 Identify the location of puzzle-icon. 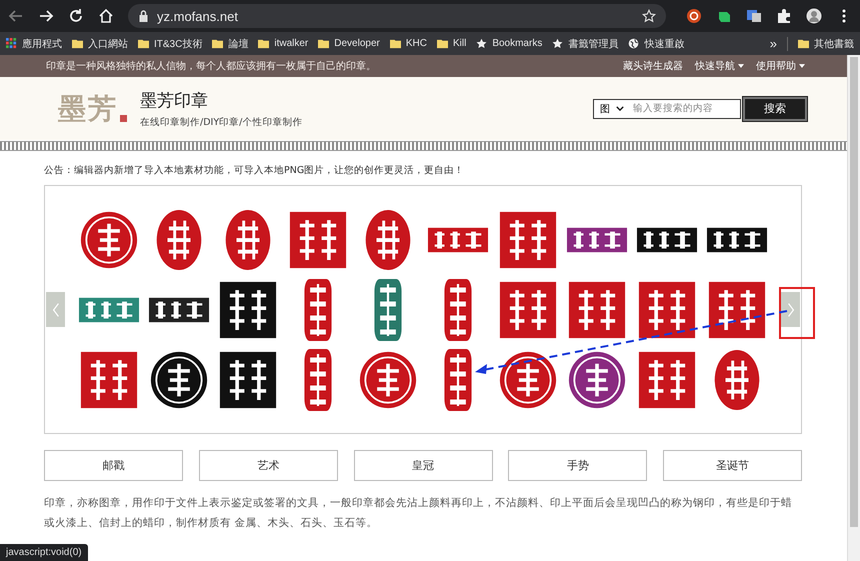
(784, 16).